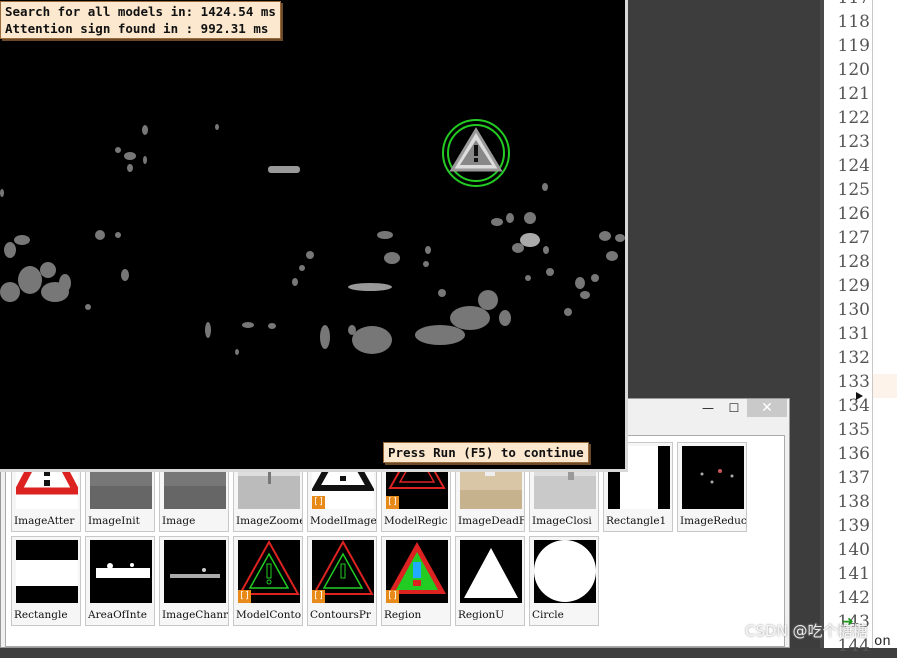 The height and width of the screenshot is (658, 897). I want to click on variable-label: ImageReduc, so click(713, 521).